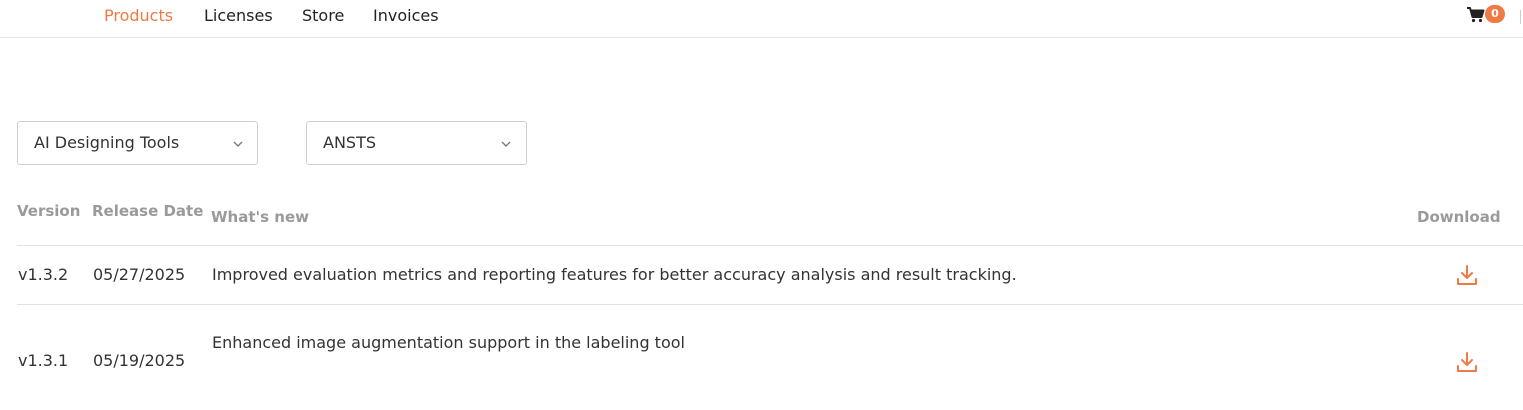  Describe the element at coordinates (107, 142) in the screenshot. I see `category-select-value: AI Designing Tools` at that location.